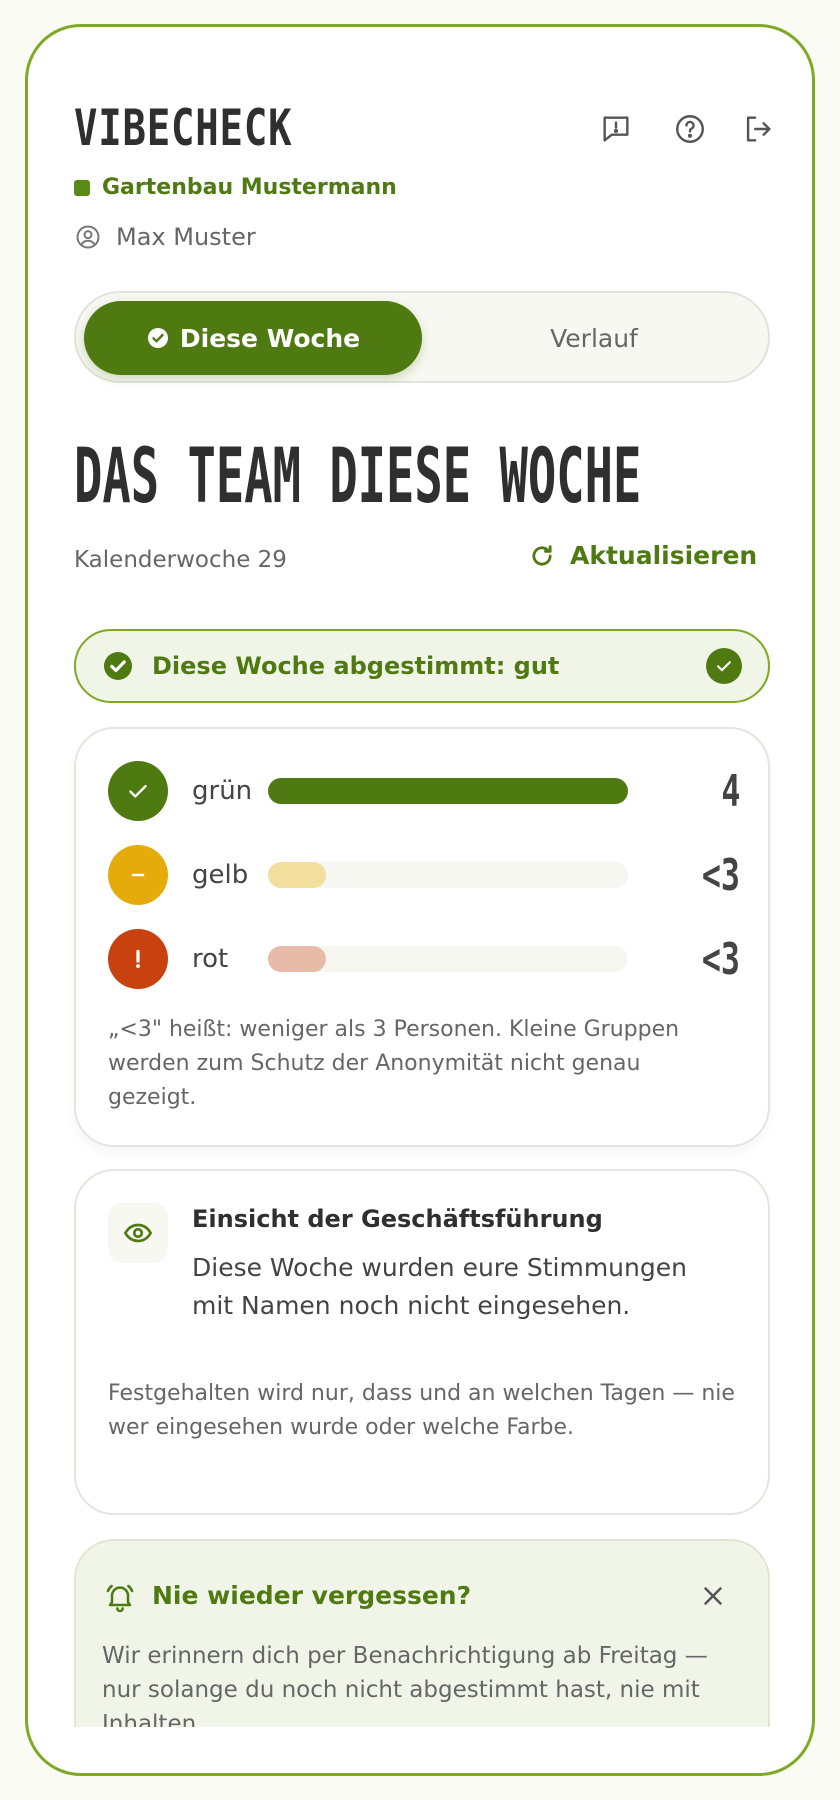 The image size is (840, 1800). Describe the element at coordinates (183, 128) in the screenshot. I see `brand-logo: VIBECHECK` at that location.